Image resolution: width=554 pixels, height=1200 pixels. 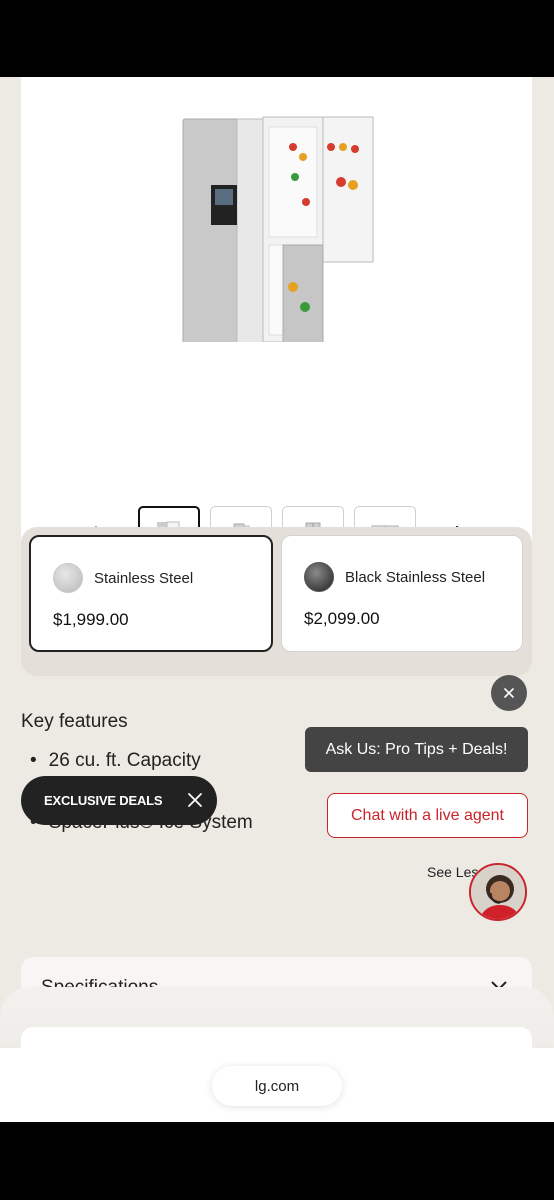 I want to click on option-black-stainless-steel: Black Stainless Steel $2,099.00, so click(x=402, y=593).